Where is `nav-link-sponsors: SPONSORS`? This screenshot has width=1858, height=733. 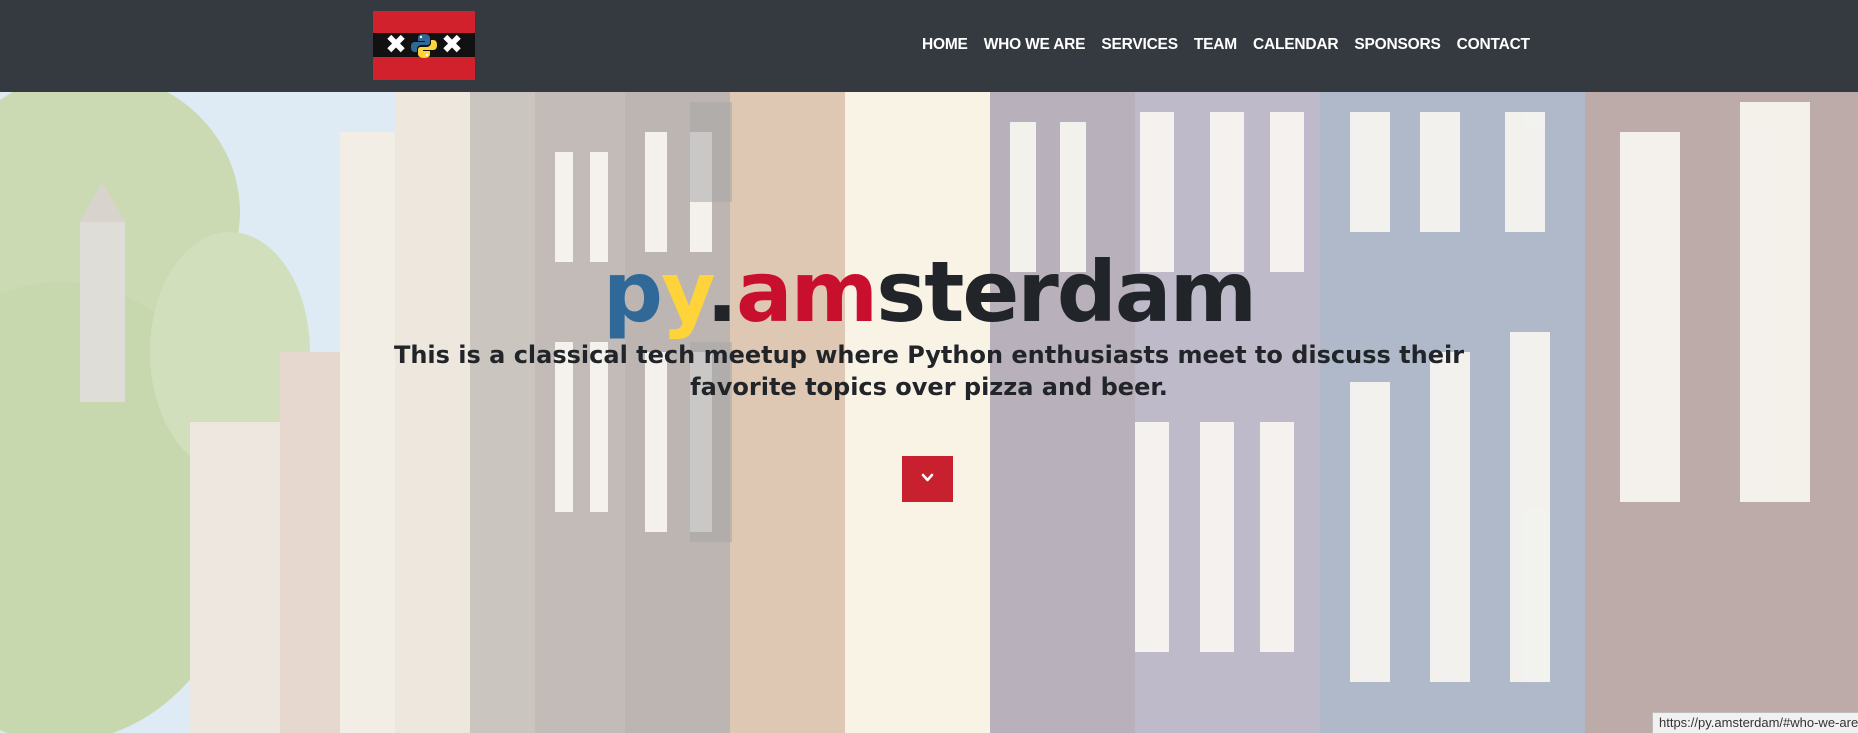
nav-link-sponsors: SPONSORS is located at coordinates (1397, 45).